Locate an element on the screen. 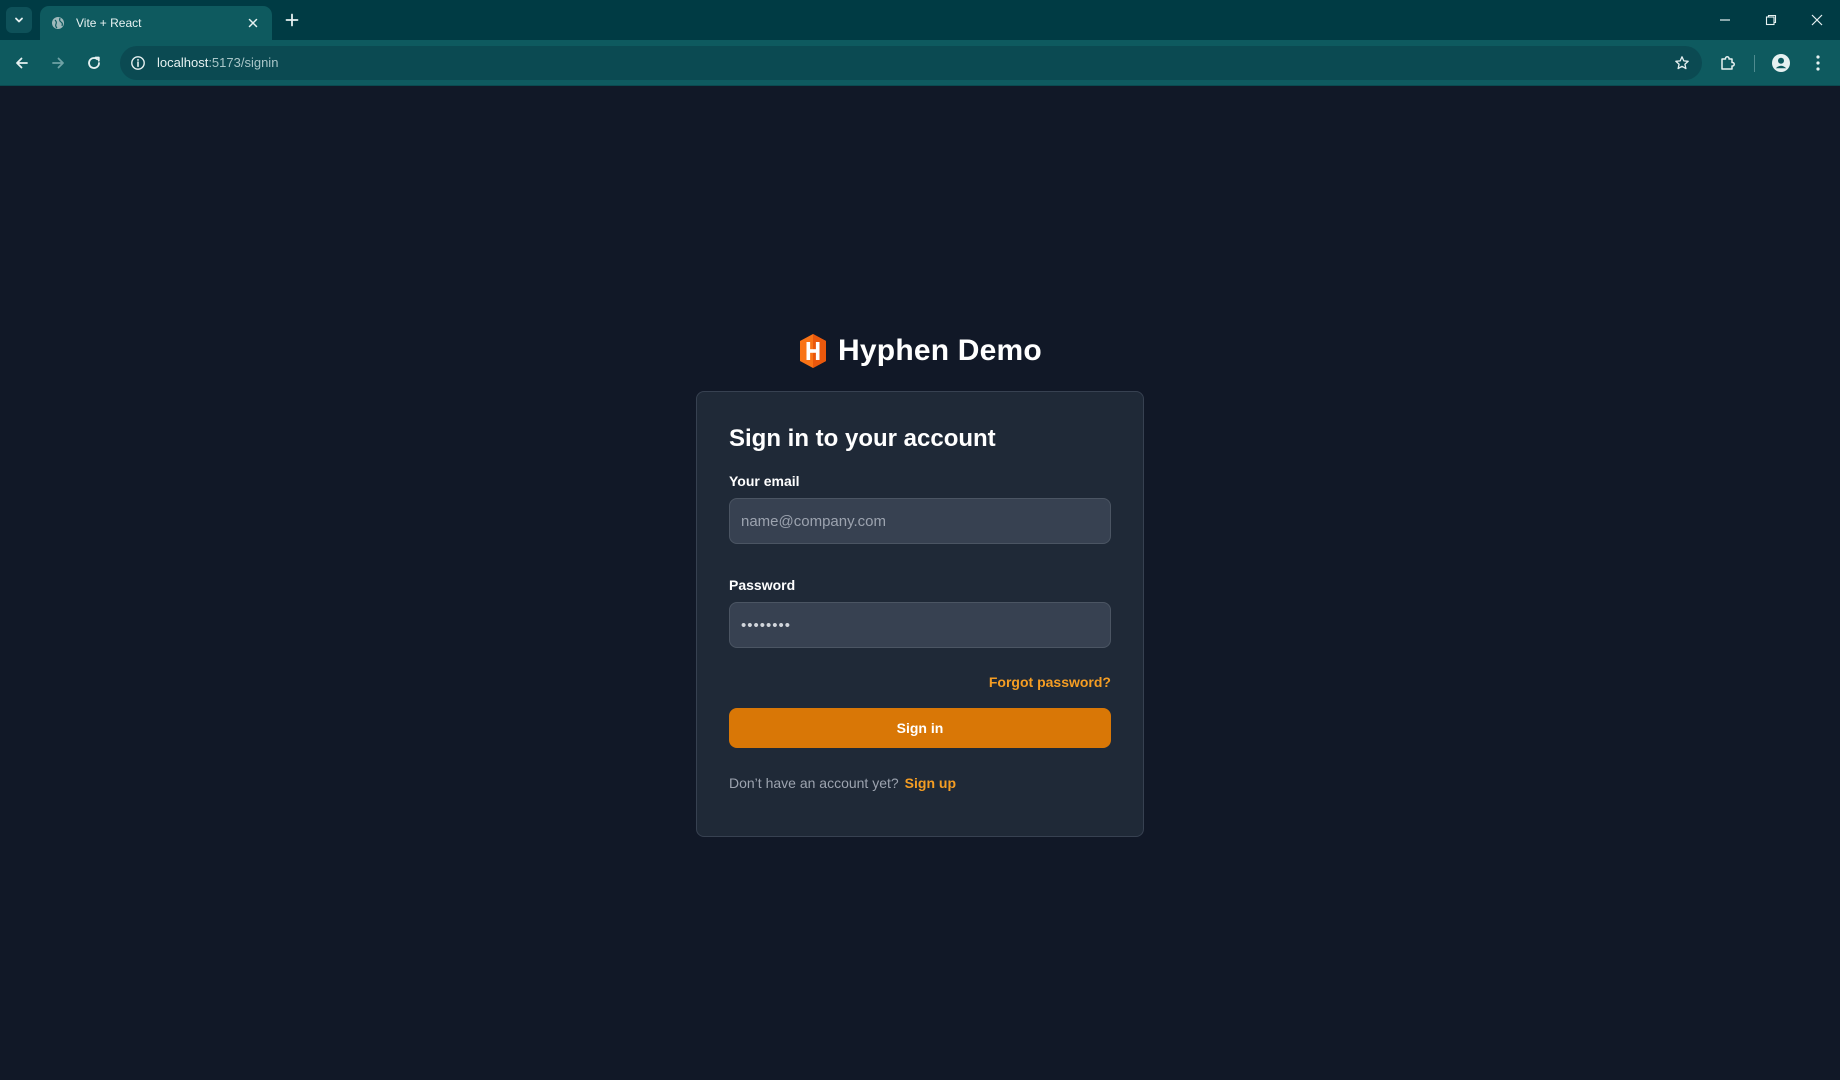  minimize-icon is located at coordinates (1725, 20).